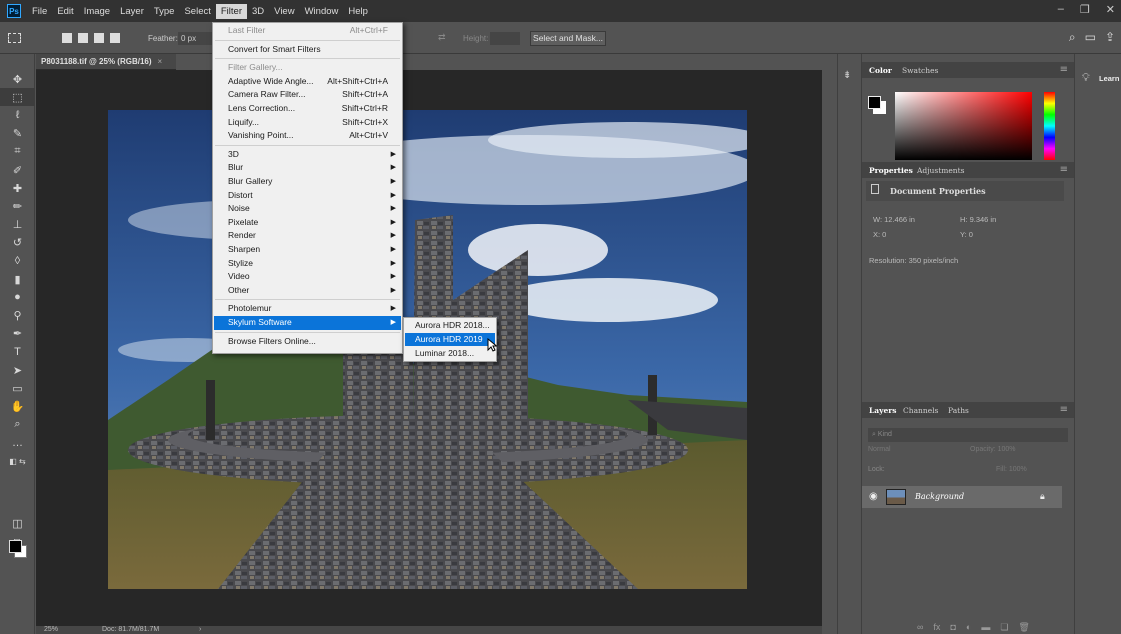  Describe the element at coordinates (17, 97) in the screenshot. I see `marquee-tool-icon: ⬚` at that location.